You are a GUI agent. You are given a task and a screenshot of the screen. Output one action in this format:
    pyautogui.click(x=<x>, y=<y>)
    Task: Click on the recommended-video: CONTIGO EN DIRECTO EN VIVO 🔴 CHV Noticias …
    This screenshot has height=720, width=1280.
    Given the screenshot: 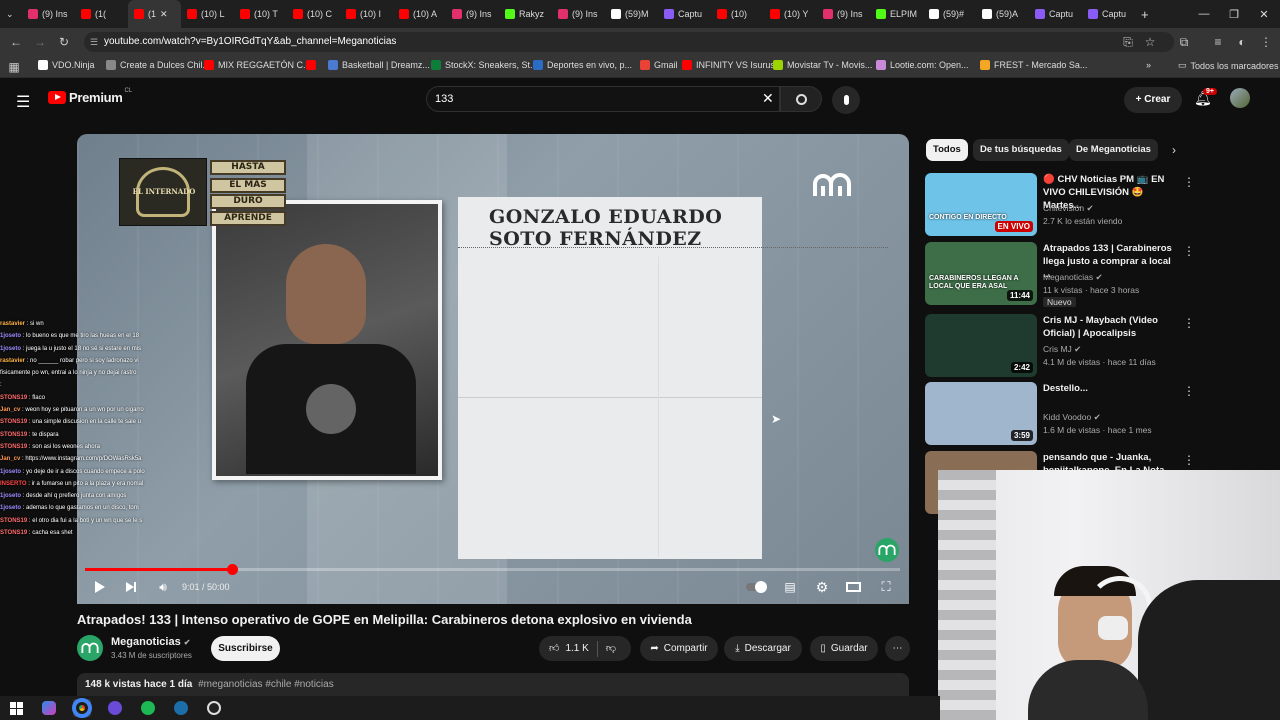 What is the action you would take?
    pyautogui.click(x=1075, y=205)
    